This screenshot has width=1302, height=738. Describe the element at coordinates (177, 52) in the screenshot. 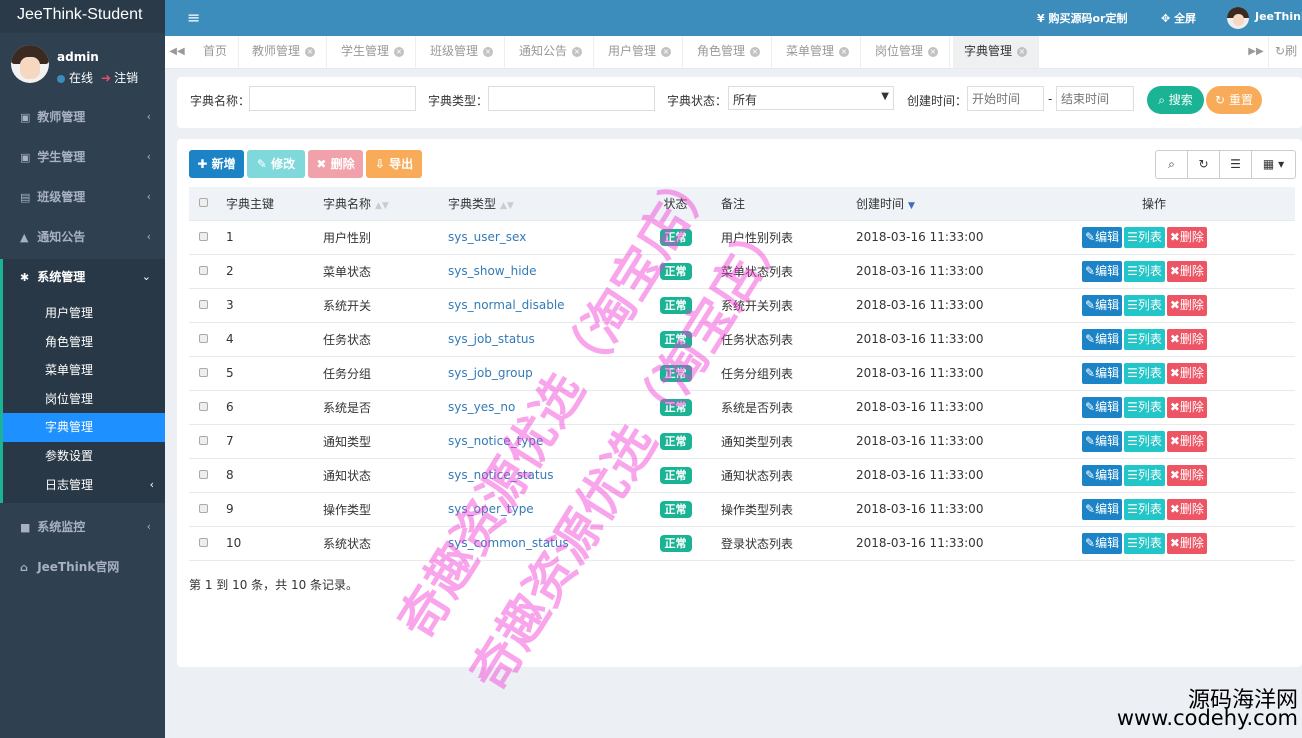

I see `tab-scroll-left-icon: ◀◀` at that location.